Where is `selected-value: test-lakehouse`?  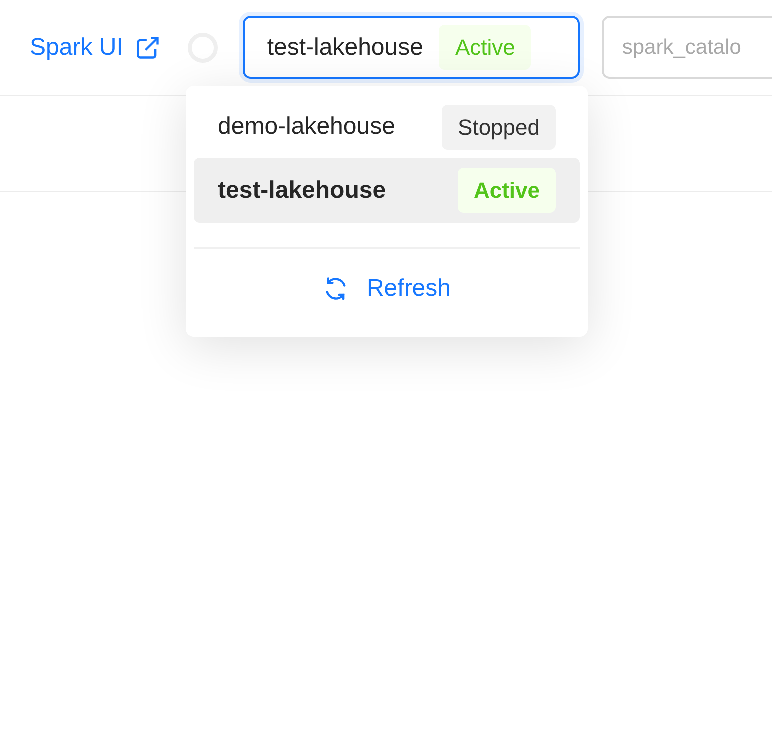 selected-value: test-lakehouse is located at coordinates (345, 47).